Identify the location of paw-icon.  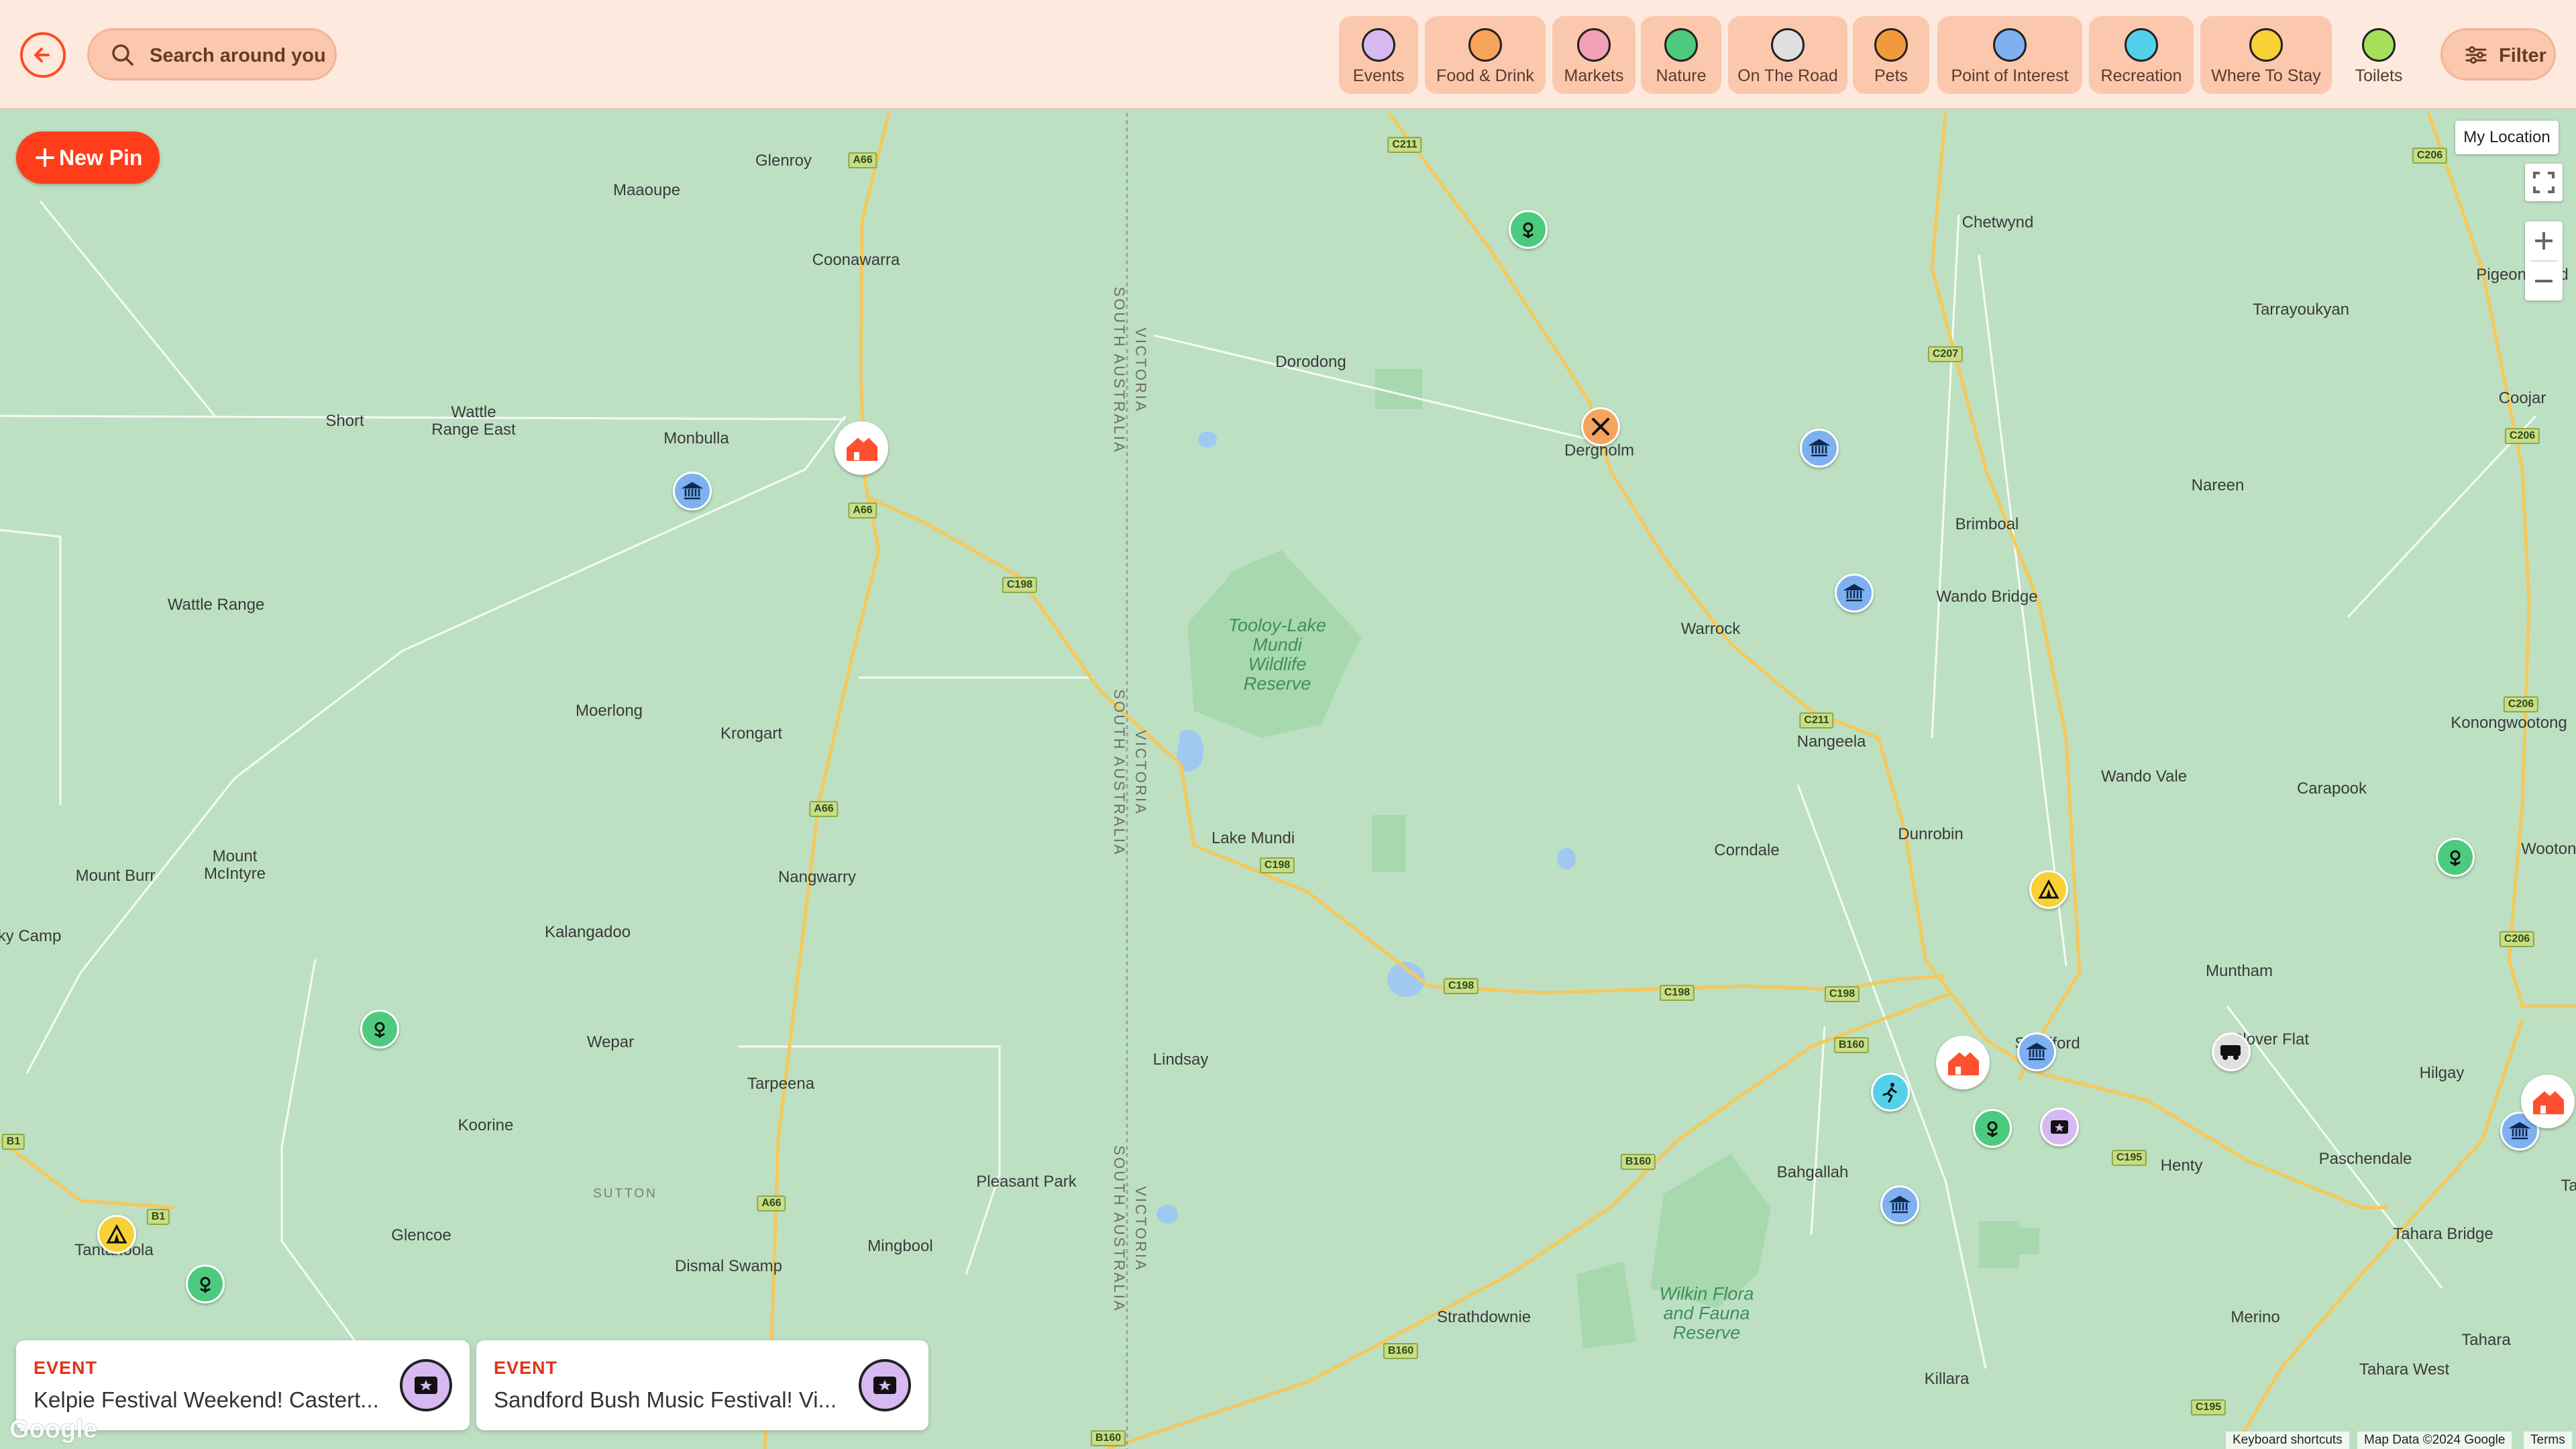
(1891, 45).